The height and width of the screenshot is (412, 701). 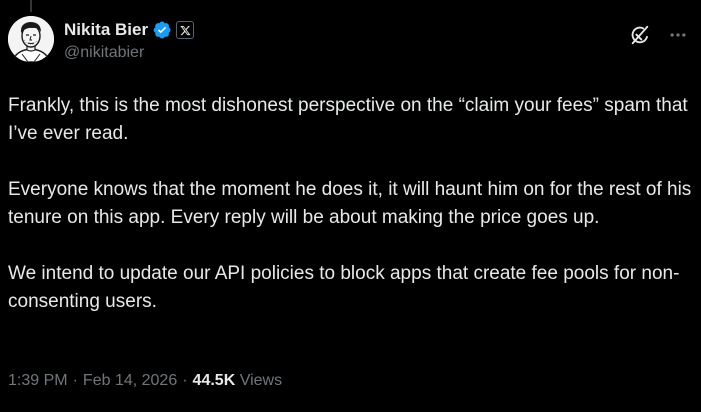 I want to click on views-count: 44.5K, so click(x=214, y=380).